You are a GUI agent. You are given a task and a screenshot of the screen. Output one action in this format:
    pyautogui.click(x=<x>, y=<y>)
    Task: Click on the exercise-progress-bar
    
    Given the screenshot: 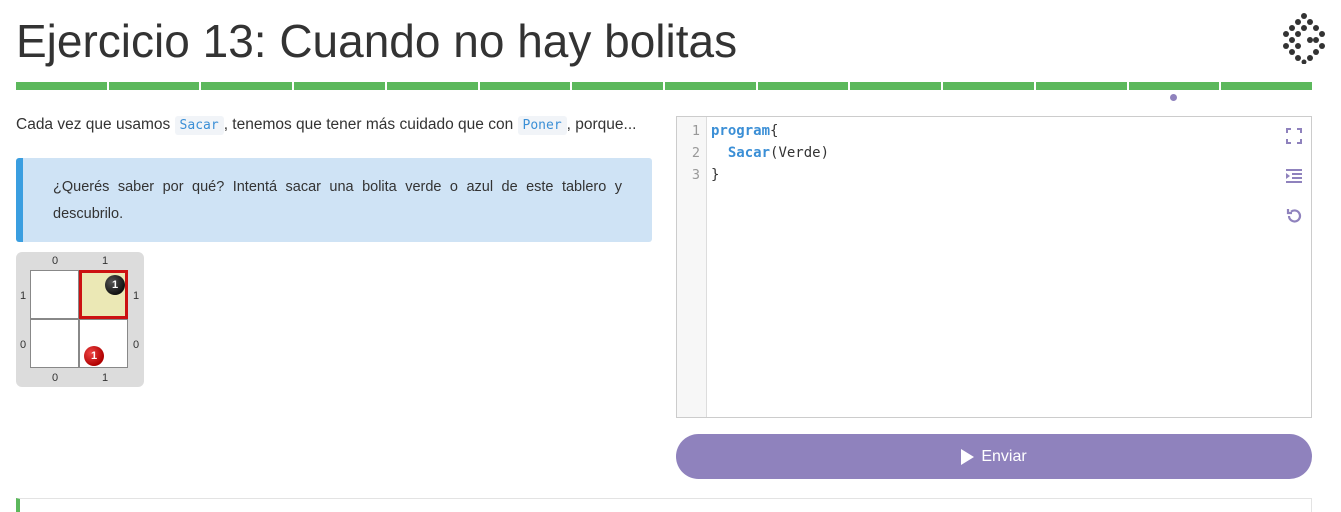 What is the action you would take?
    pyautogui.click(x=664, y=86)
    